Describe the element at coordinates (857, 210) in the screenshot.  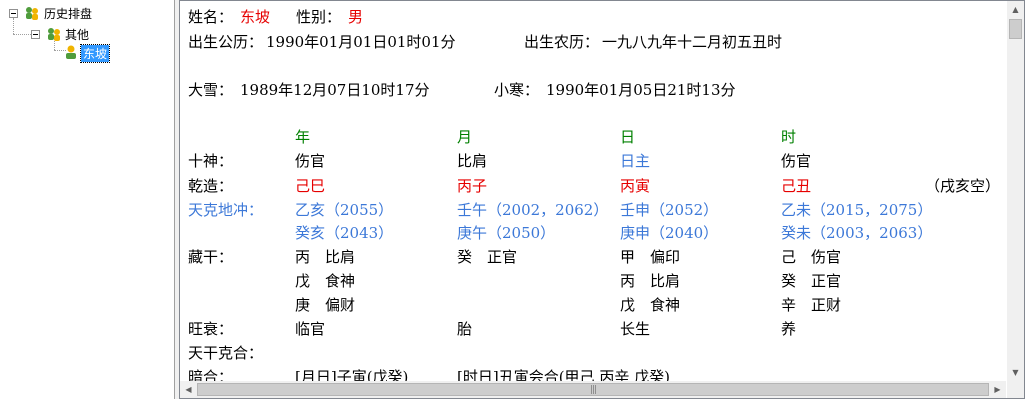
I see `tkdc-hour-1: 乙未（2015，2075）` at that location.